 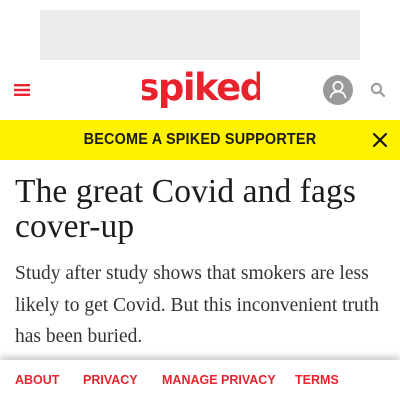 What do you see at coordinates (200, 35) in the screenshot?
I see `advertisement-placeholder` at bounding box center [200, 35].